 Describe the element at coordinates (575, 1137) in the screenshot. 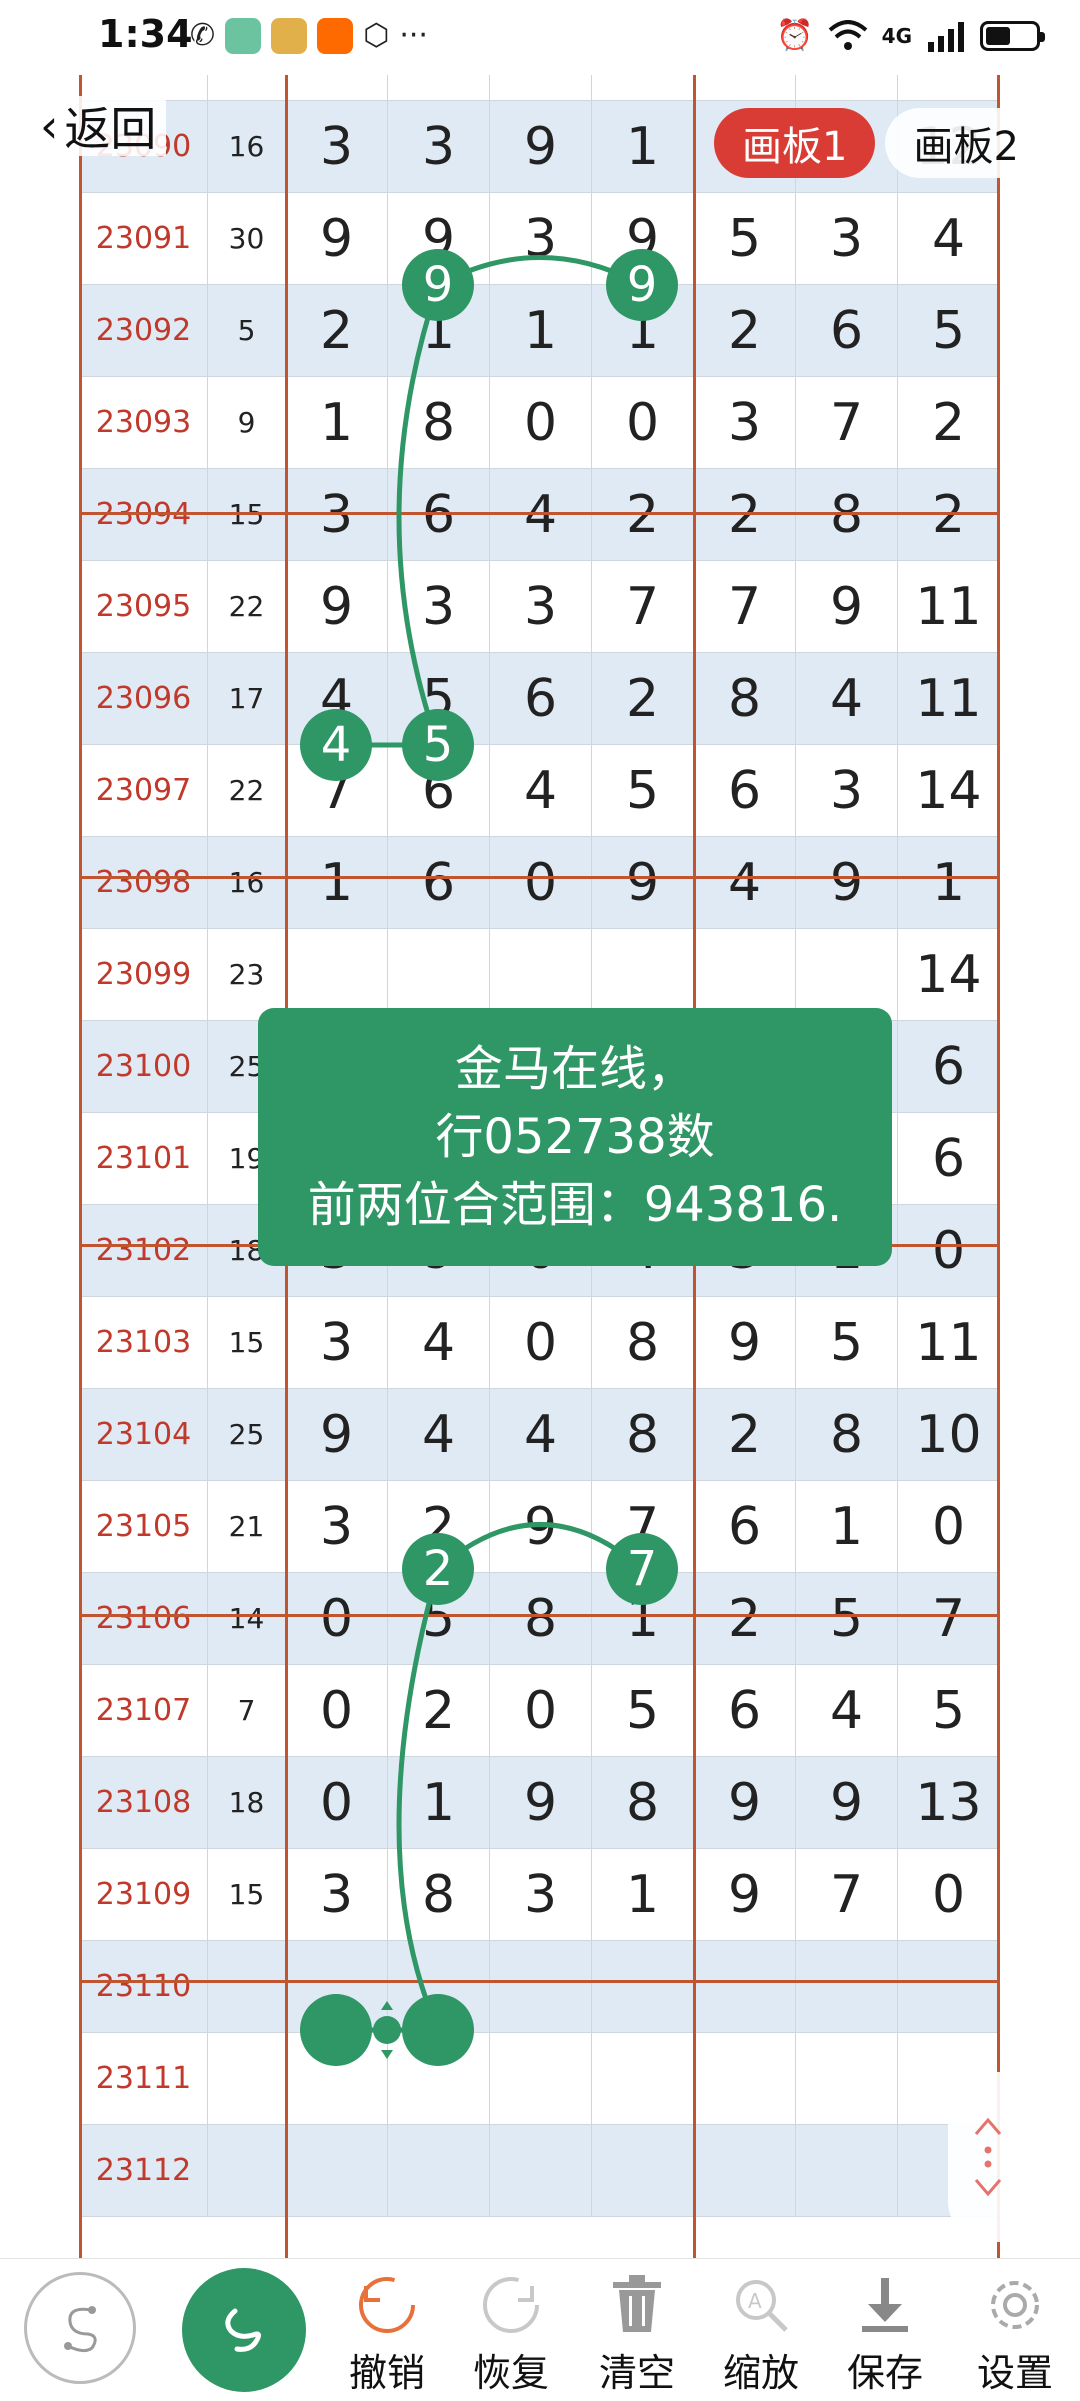

I see `text-note: 金马在线， 行052738数 前两位合范围：943816.` at that location.